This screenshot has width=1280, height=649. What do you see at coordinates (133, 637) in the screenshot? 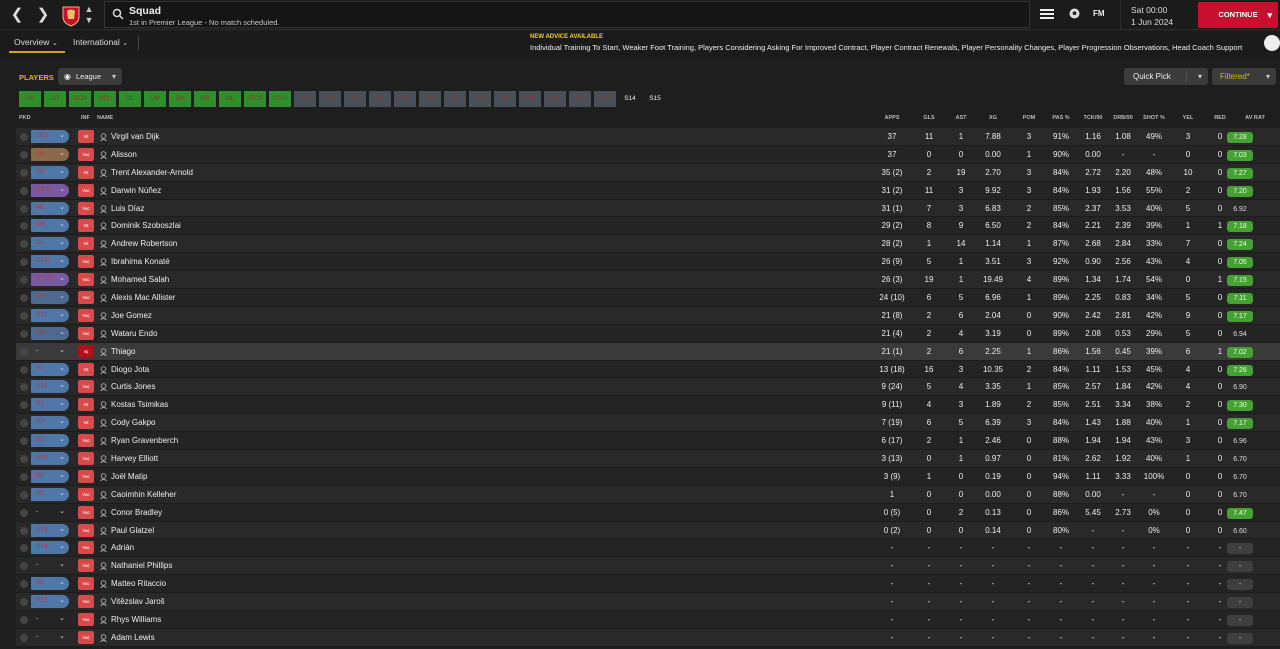
I see `player-name: Adam Lewis` at bounding box center [133, 637].